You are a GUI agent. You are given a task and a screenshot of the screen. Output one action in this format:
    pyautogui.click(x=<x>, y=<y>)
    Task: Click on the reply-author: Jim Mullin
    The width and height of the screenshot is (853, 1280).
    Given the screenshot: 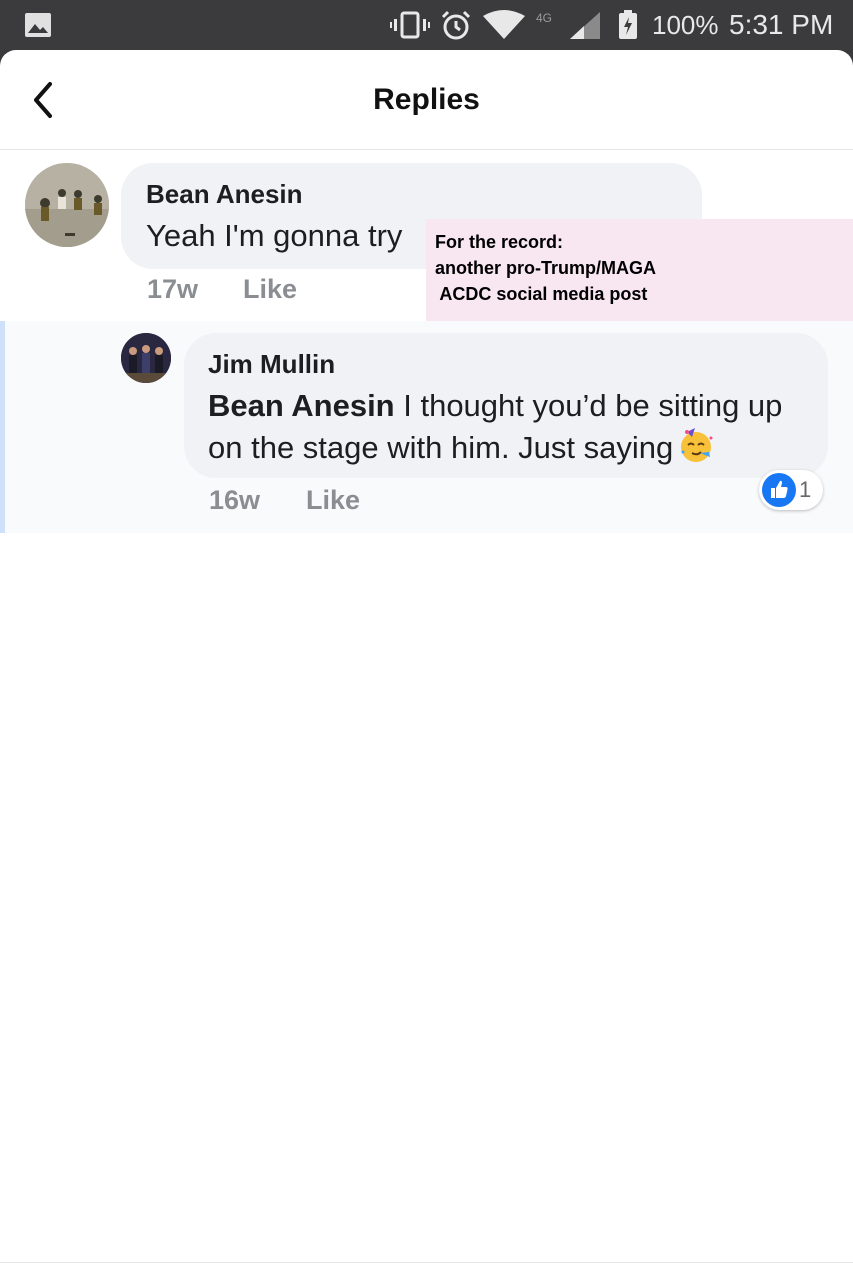 What is the action you would take?
    pyautogui.click(x=271, y=364)
    